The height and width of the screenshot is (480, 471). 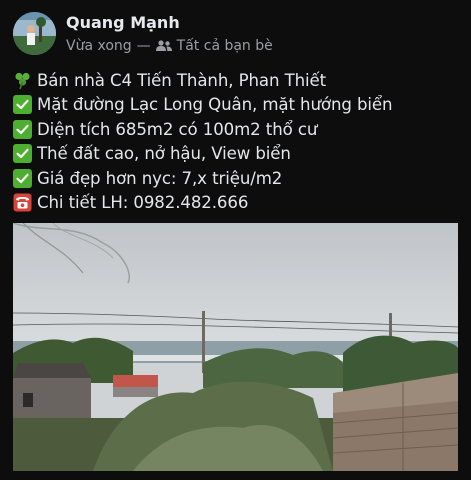 I want to click on line-text: Giá đẹp hơn nyc: 7,x triệu/m2, so click(x=160, y=178).